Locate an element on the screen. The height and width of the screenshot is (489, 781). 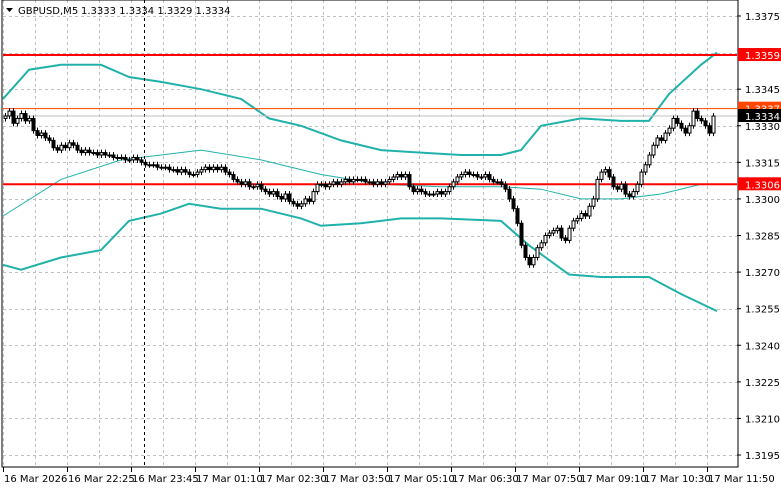
time-tick-label: 17 Mar 05:10 is located at coordinates (421, 479).